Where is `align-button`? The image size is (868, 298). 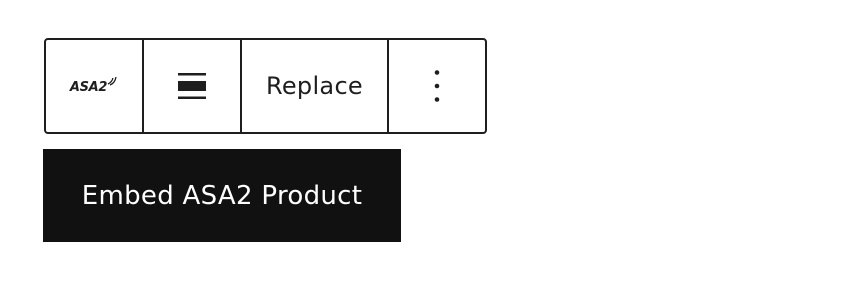 align-button is located at coordinates (193, 86).